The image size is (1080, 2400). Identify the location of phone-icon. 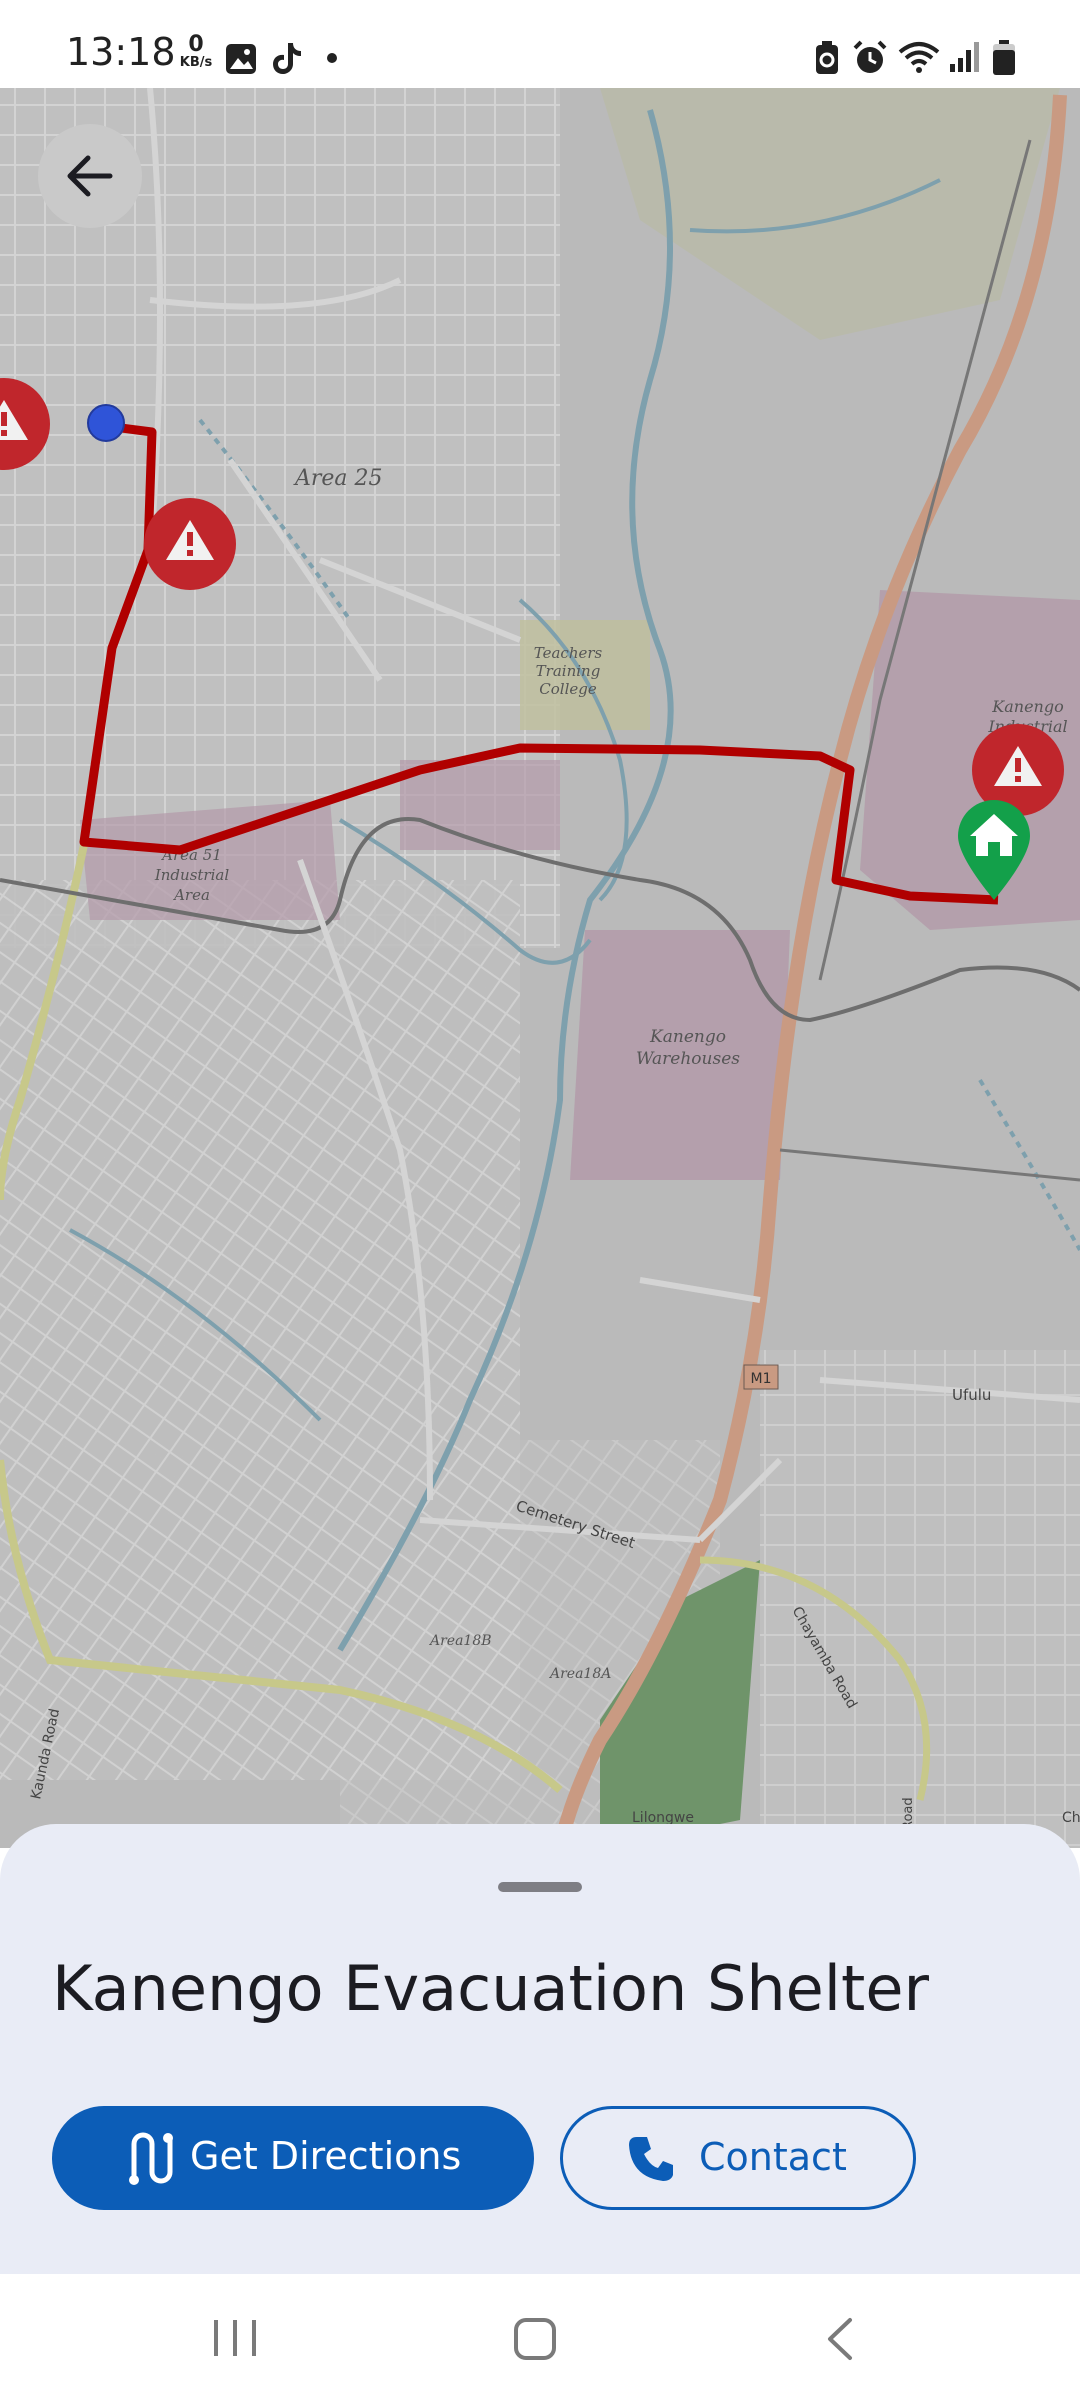
(651, 2159).